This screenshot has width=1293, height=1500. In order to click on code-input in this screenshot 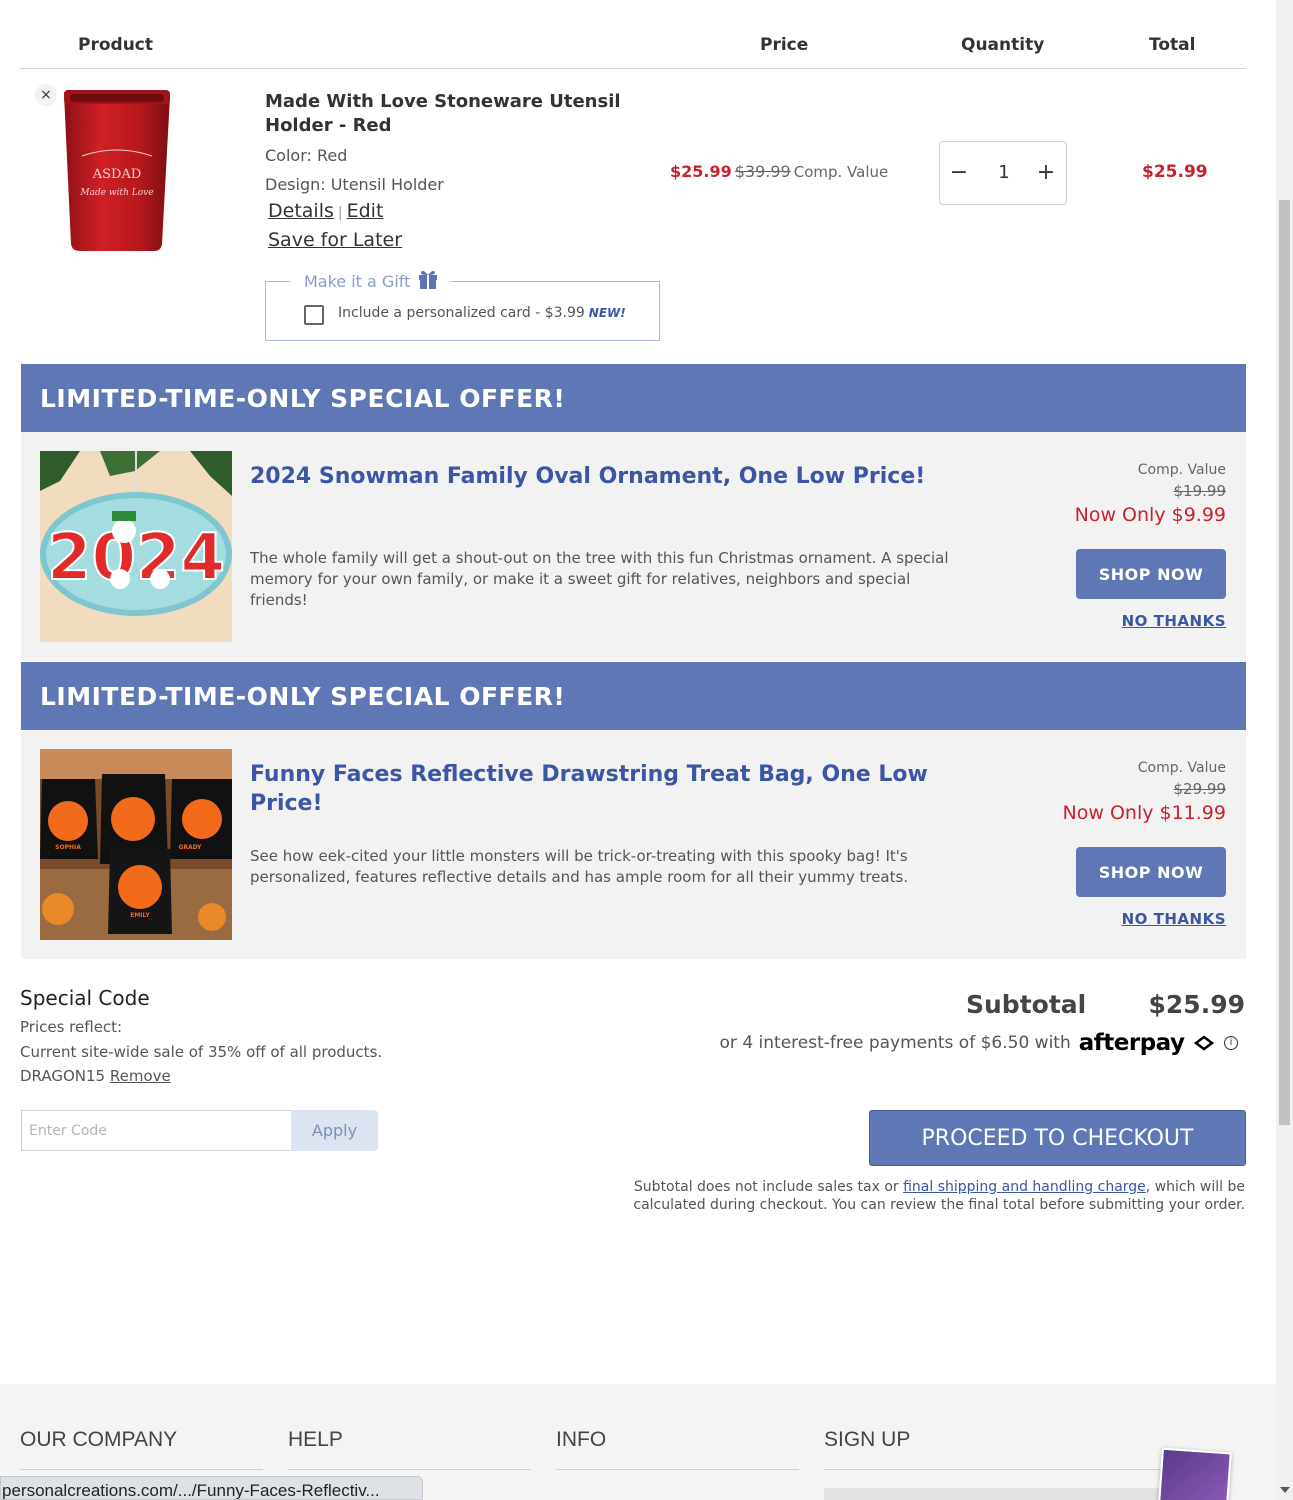, I will do `click(156, 1130)`.